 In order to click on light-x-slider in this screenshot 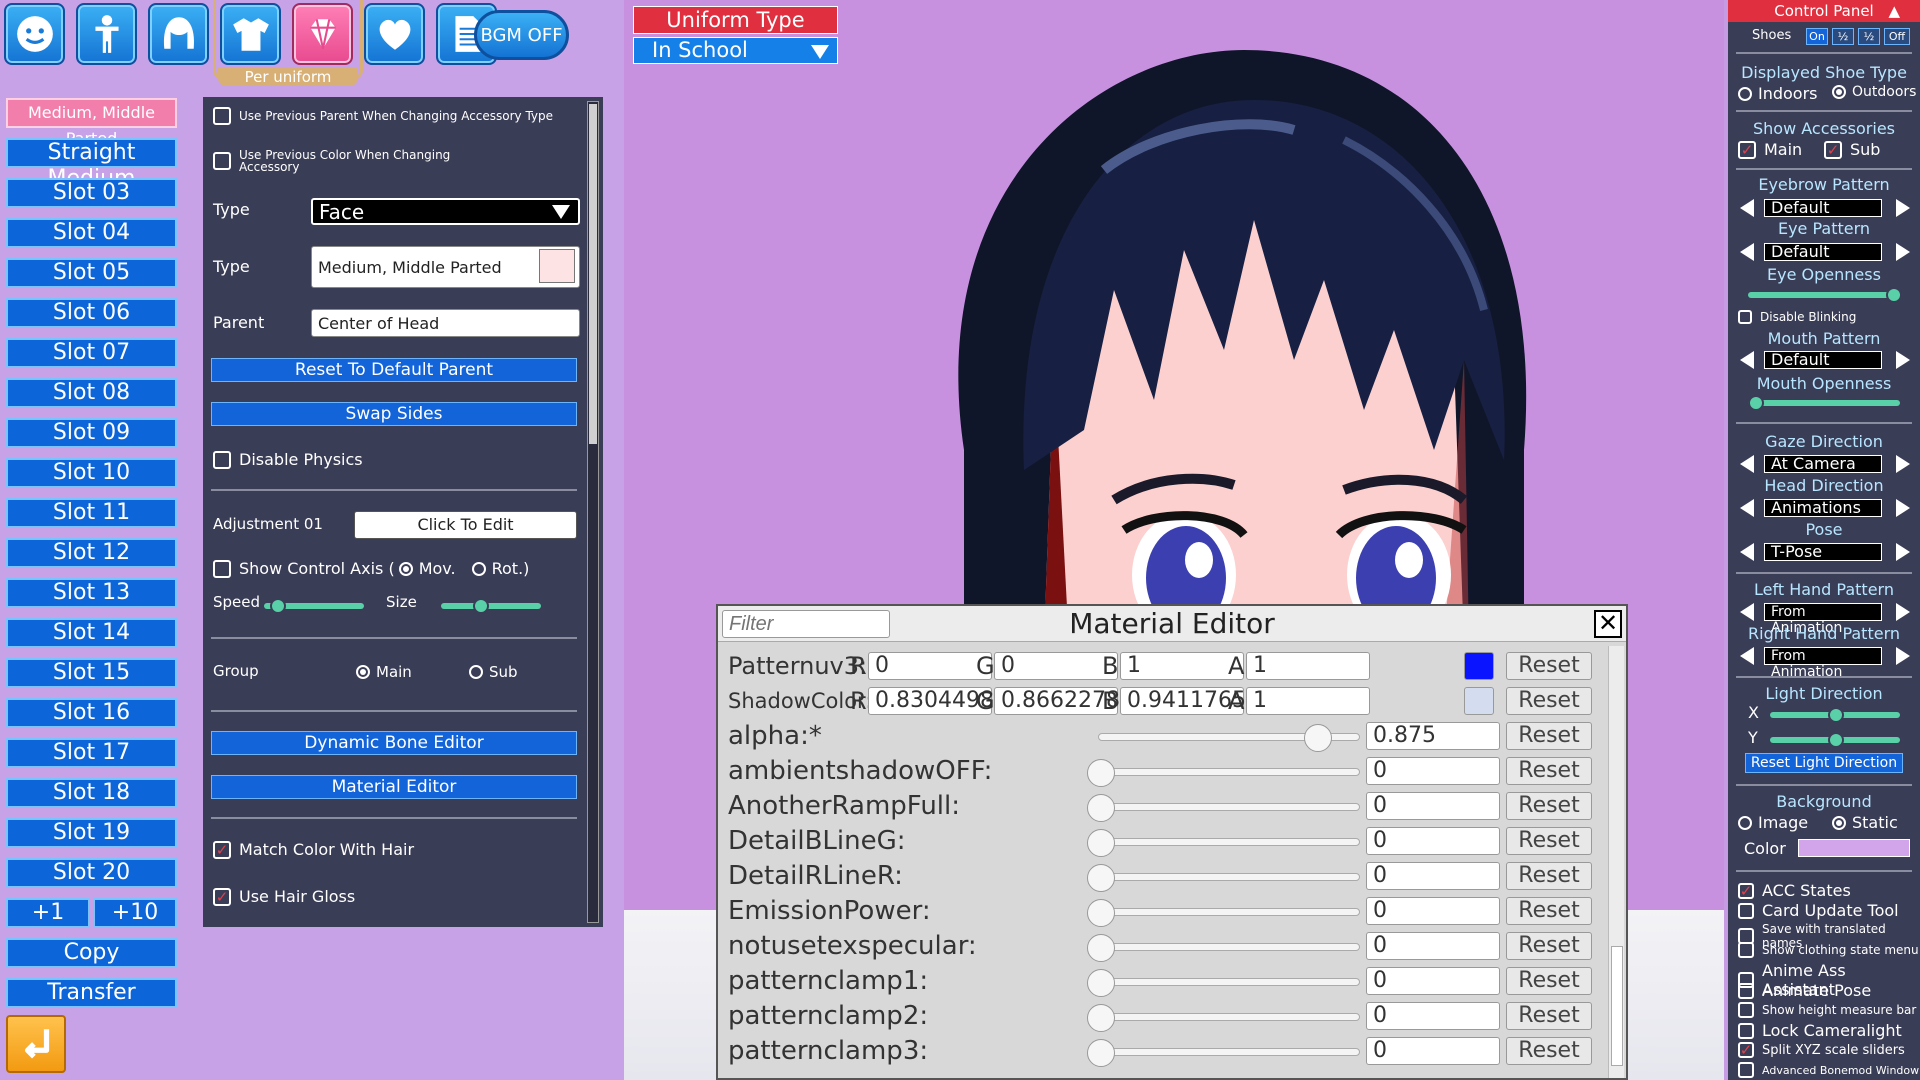, I will do `click(1835, 715)`.